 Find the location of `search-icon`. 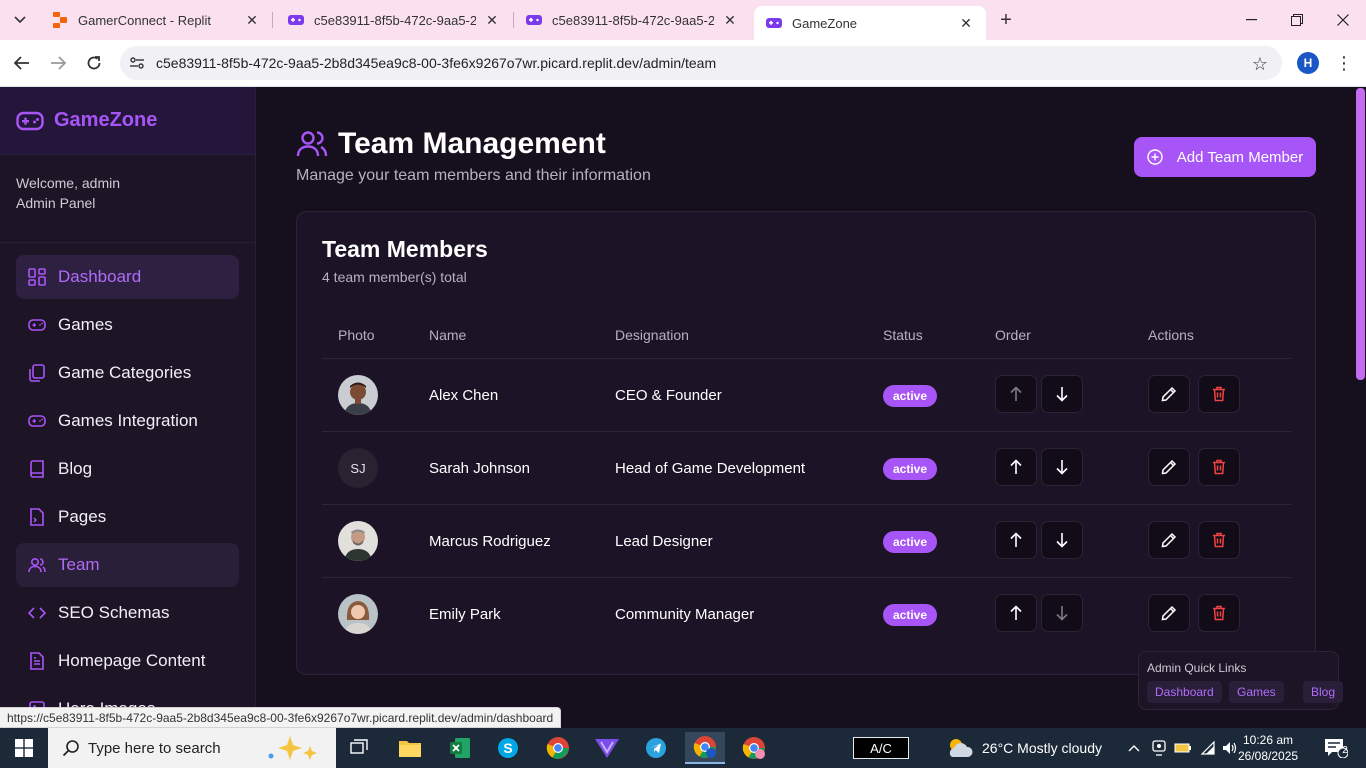

search-icon is located at coordinates (70, 748).